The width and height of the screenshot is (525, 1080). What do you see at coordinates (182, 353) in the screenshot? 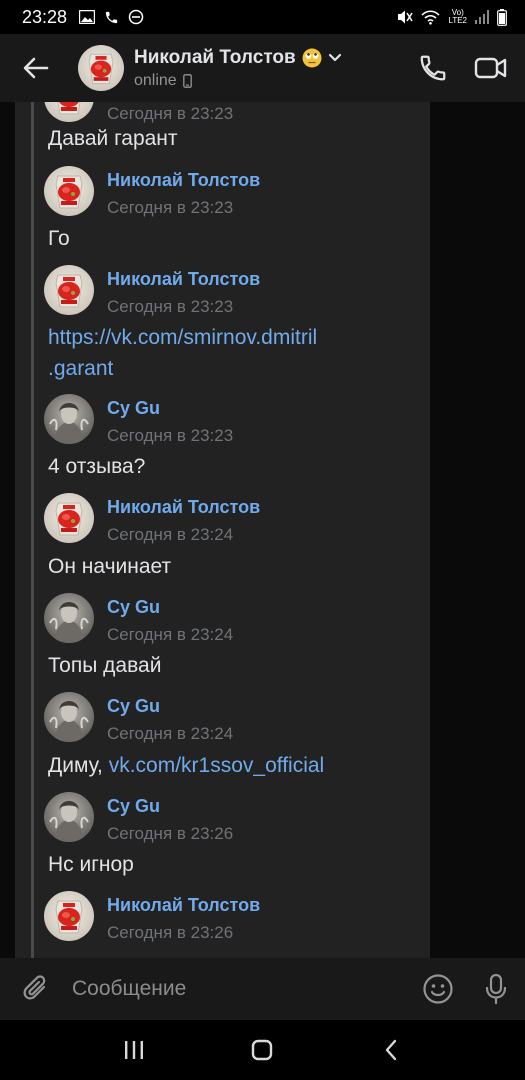
I see `message-link: https://vk.com/smirnov.dmitril .garant` at bounding box center [182, 353].